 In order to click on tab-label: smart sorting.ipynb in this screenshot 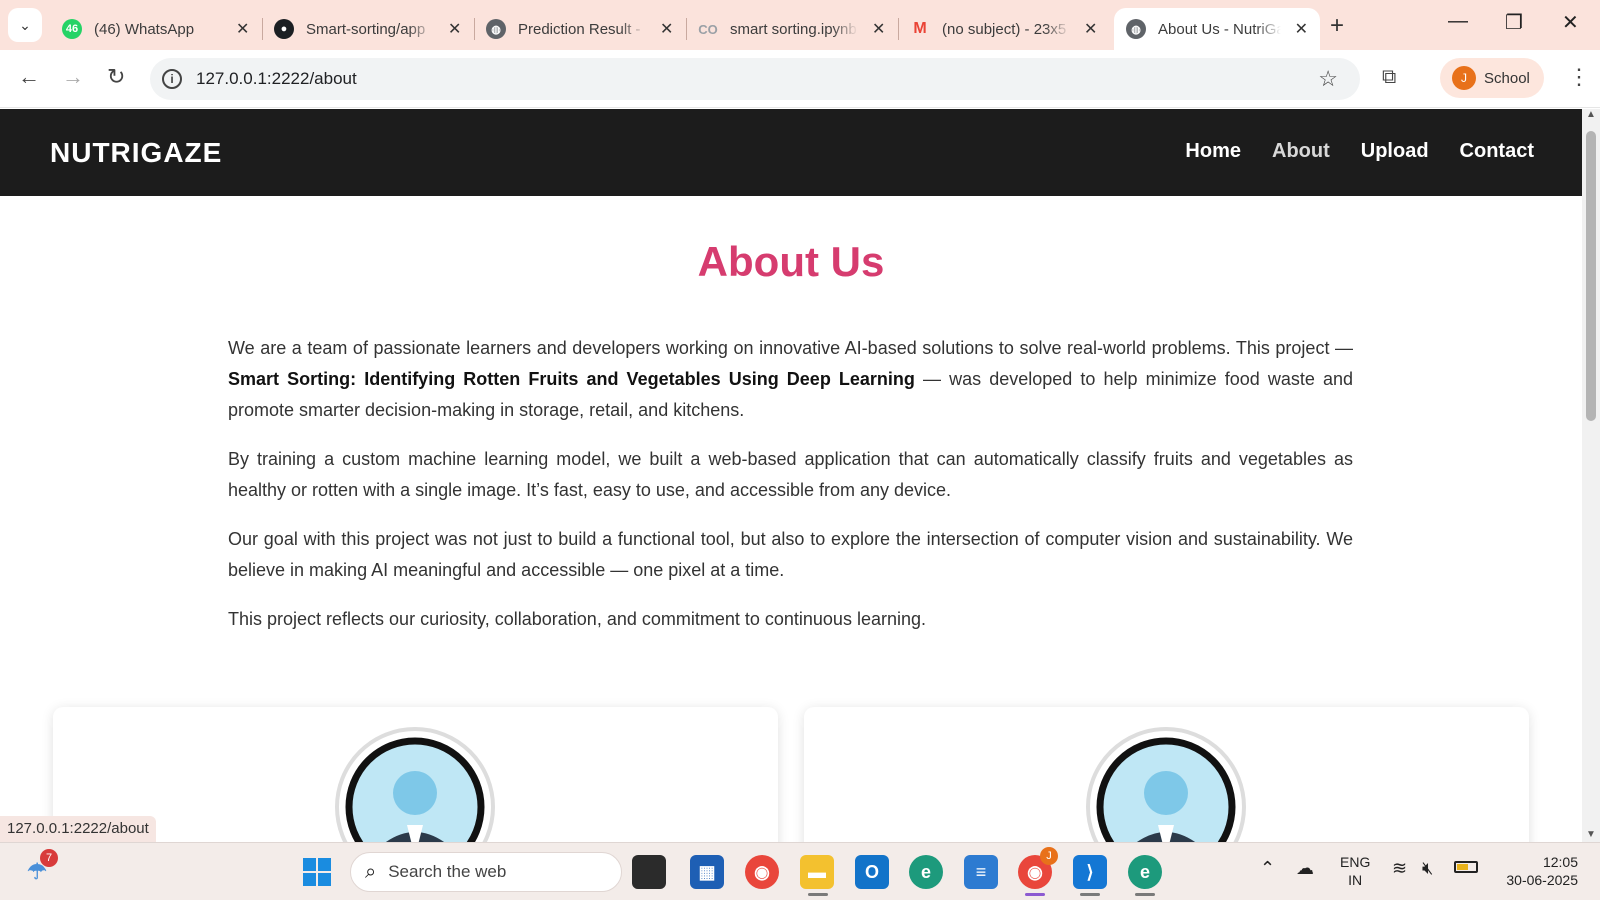, I will do `click(793, 29)`.